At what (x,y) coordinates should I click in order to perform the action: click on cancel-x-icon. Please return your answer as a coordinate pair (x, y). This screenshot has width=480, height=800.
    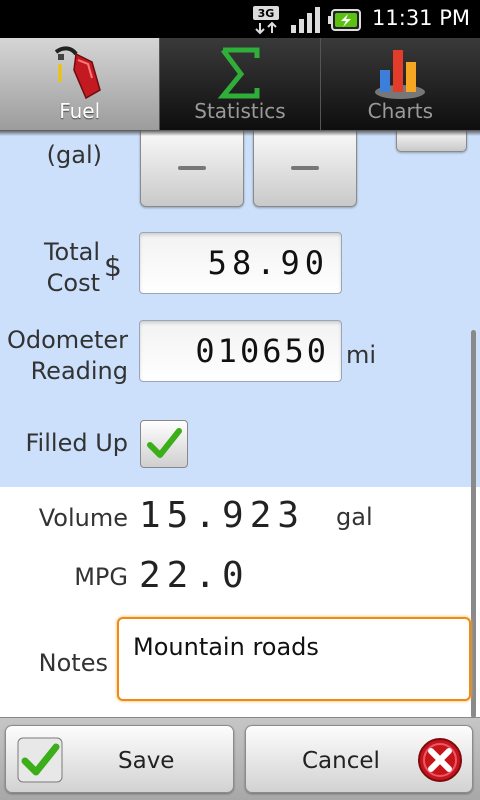
    Looking at the image, I should click on (440, 760).